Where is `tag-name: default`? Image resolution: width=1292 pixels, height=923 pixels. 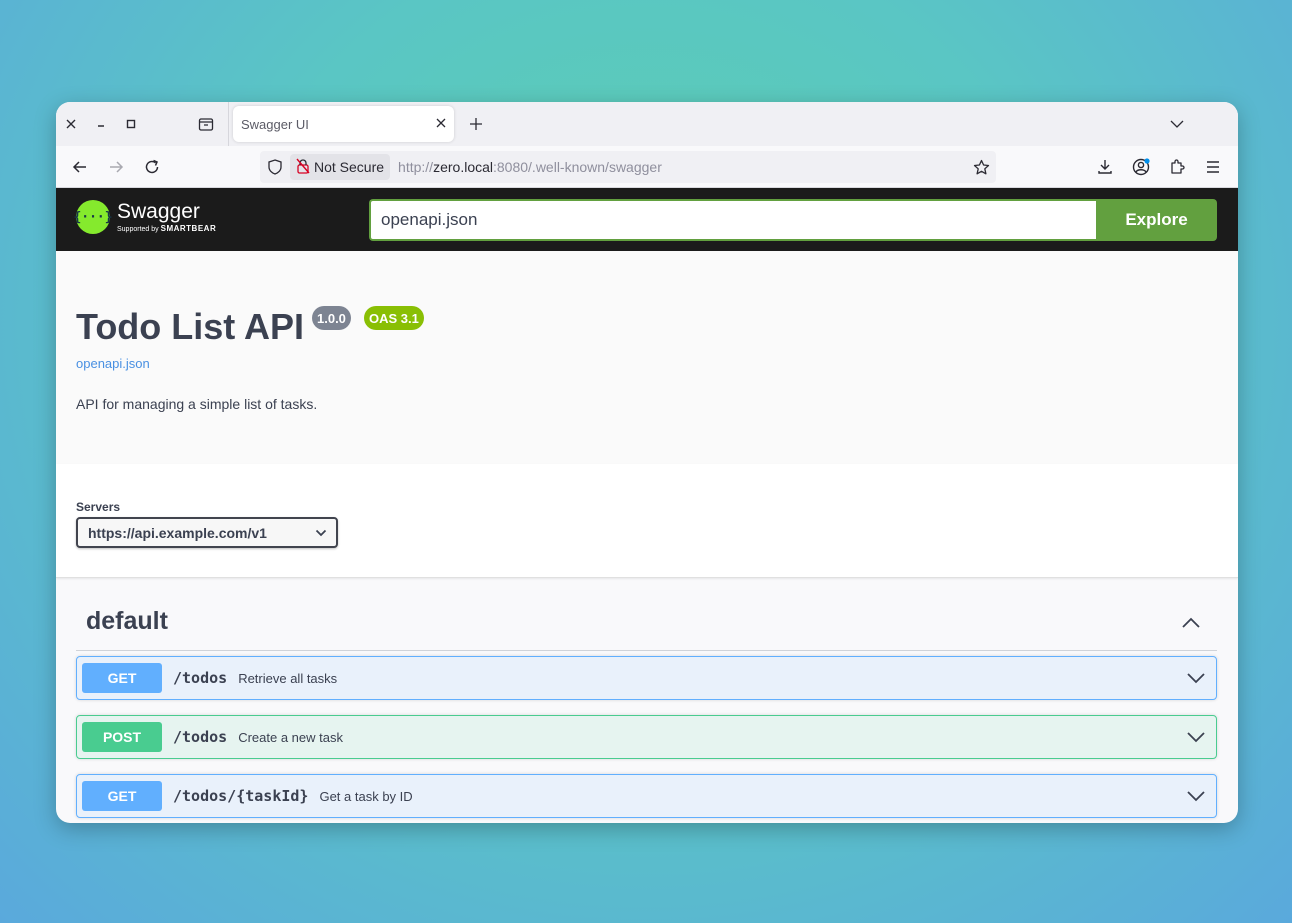
tag-name: default is located at coordinates (127, 621).